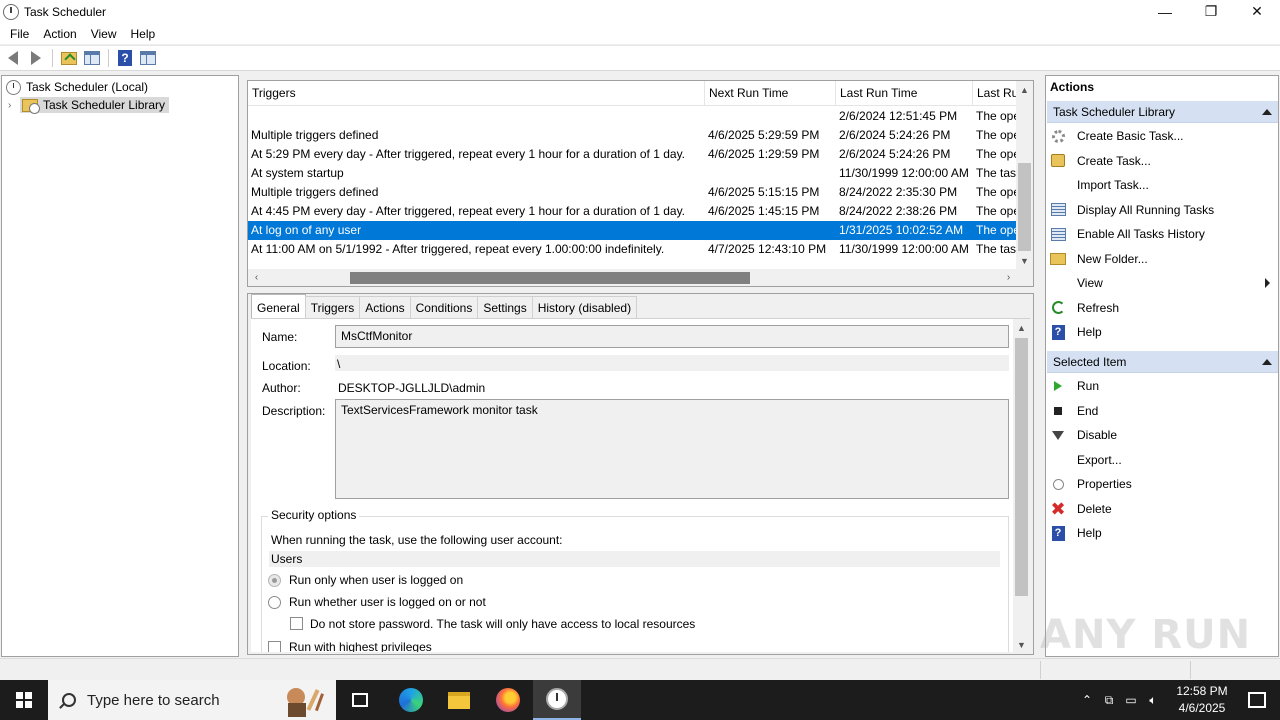  What do you see at coordinates (1211, 11) in the screenshot?
I see `restore-button: ❐` at bounding box center [1211, 11].